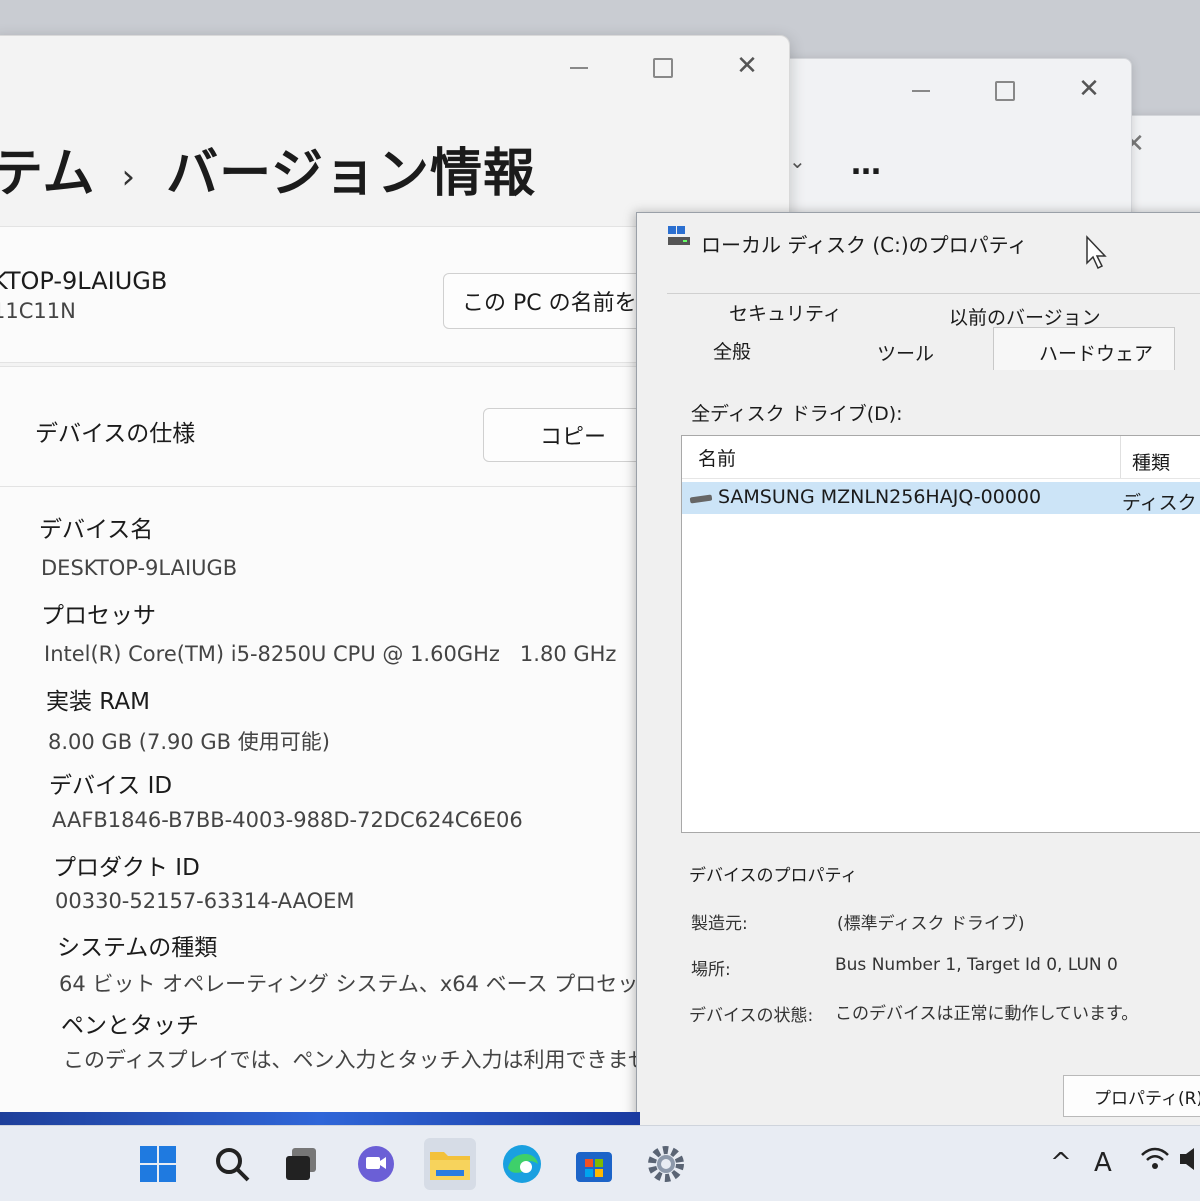 This screenshot has height=1201, width=1200. I want to click on list-item: SAMSUNG MZNLN256HAJQ-00000 ディスク ド, so click(941, 498).